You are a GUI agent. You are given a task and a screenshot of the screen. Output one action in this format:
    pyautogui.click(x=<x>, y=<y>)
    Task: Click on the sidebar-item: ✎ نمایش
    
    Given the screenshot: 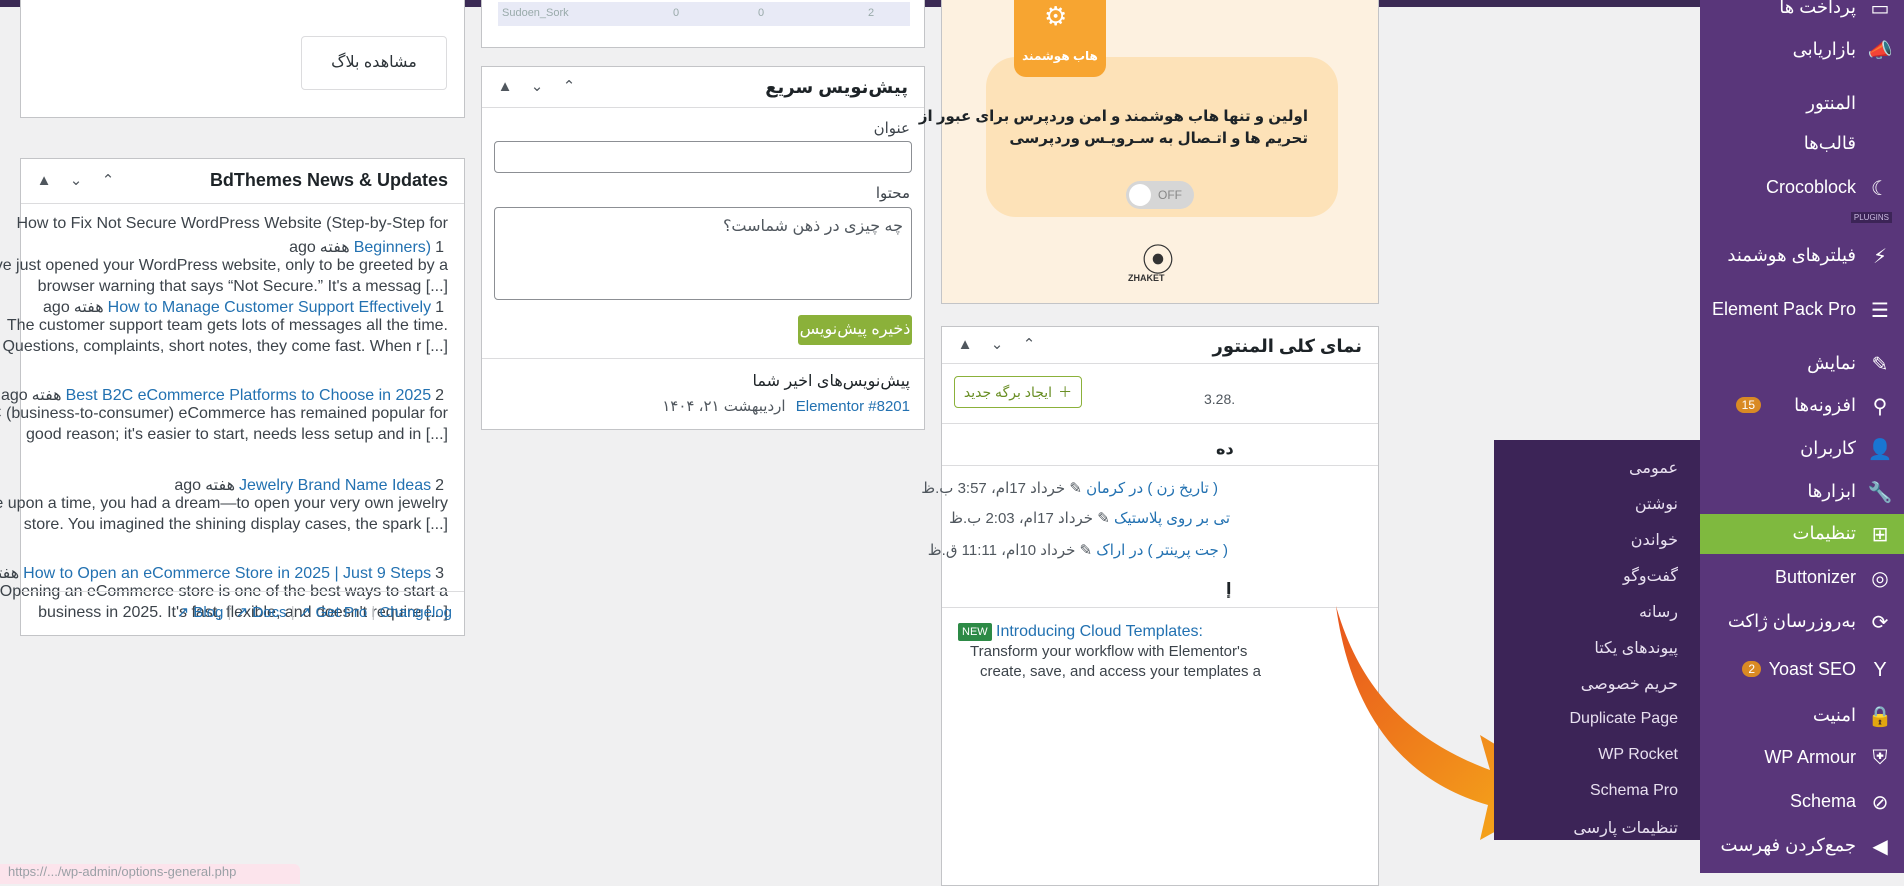 What is the action you would take?
    pyautogui.click(x=1802, y=364)
    